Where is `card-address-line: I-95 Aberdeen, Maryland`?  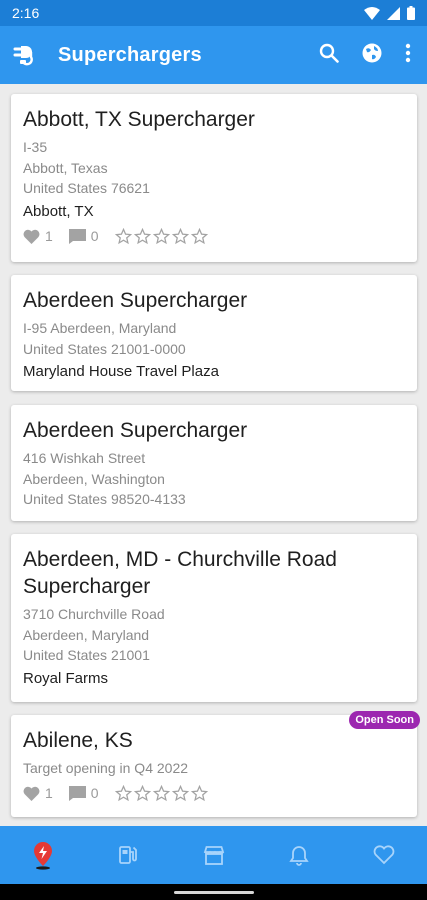 card-address-line: I-95 Aberdeen, Maryland is located at coordinates (100, 328).